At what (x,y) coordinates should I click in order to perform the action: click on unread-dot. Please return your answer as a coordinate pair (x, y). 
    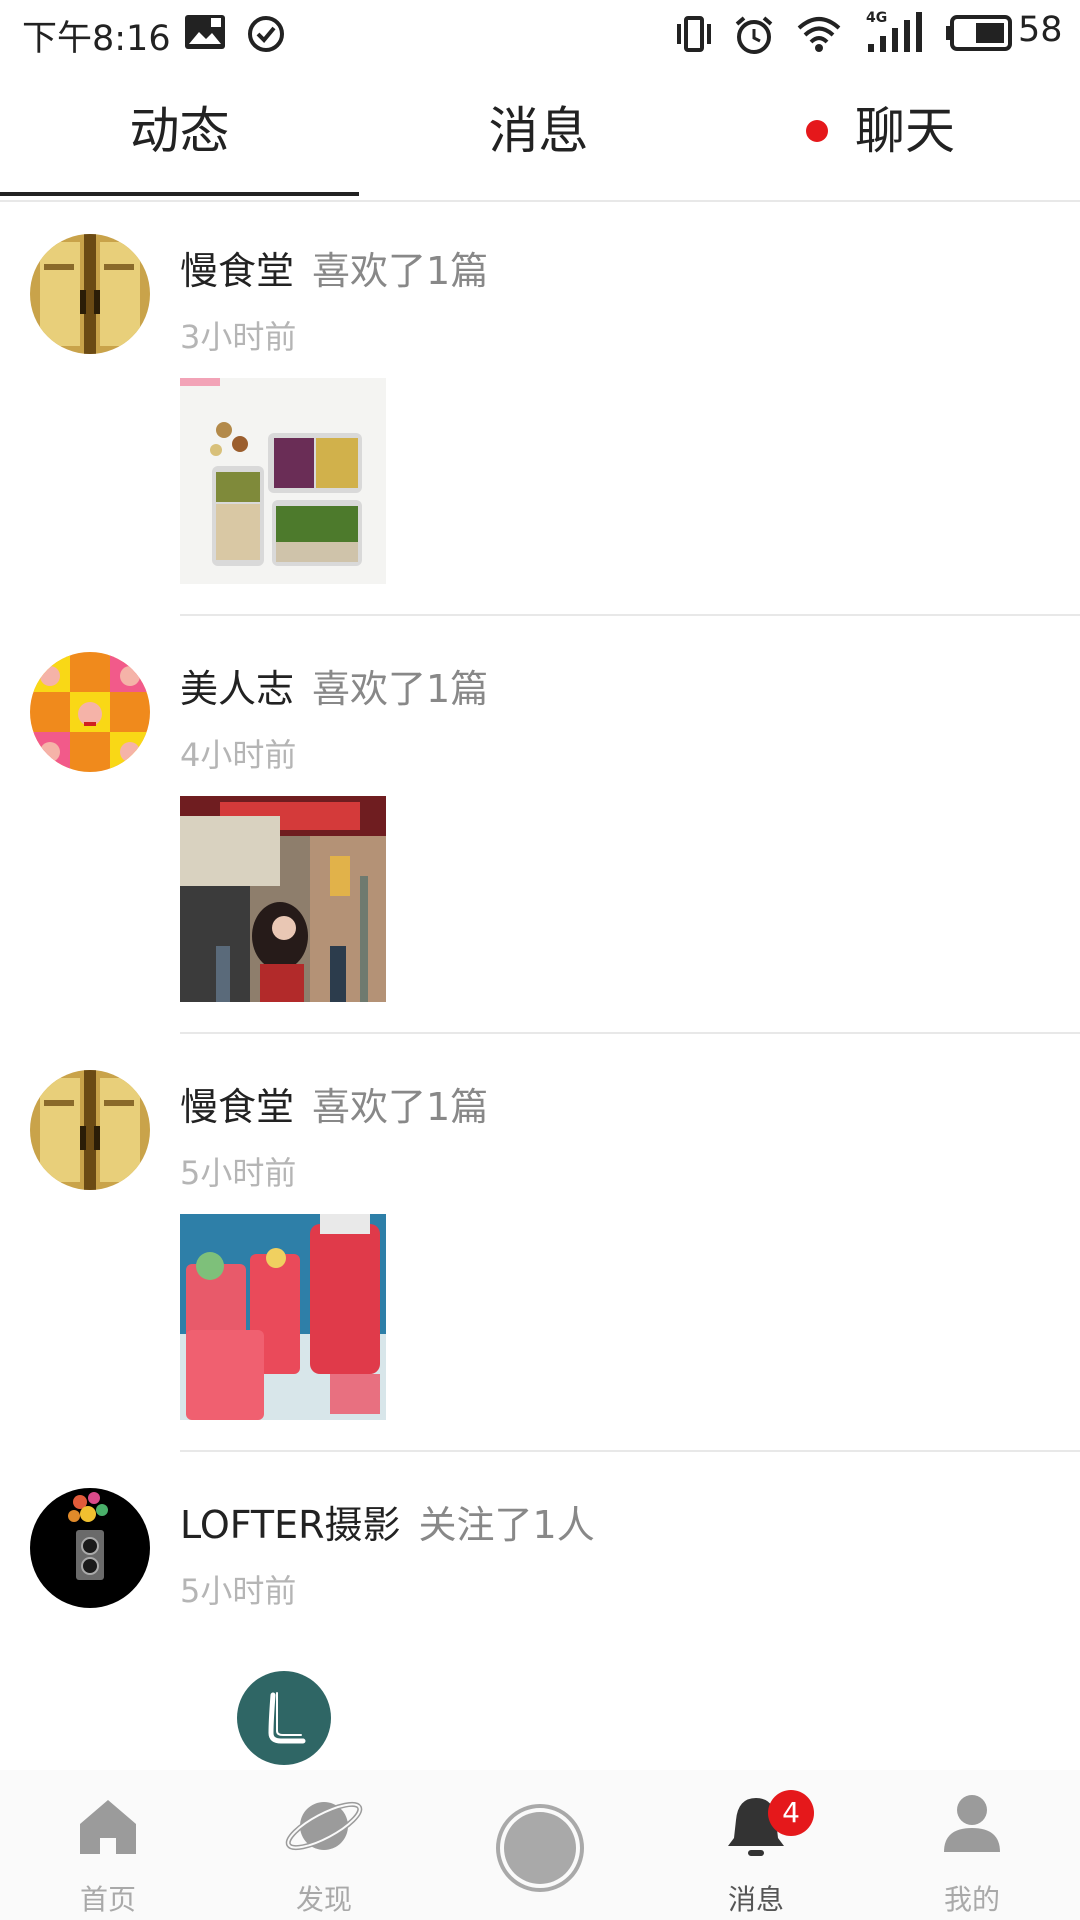
    Looking at the image, I should click on (817, 131).